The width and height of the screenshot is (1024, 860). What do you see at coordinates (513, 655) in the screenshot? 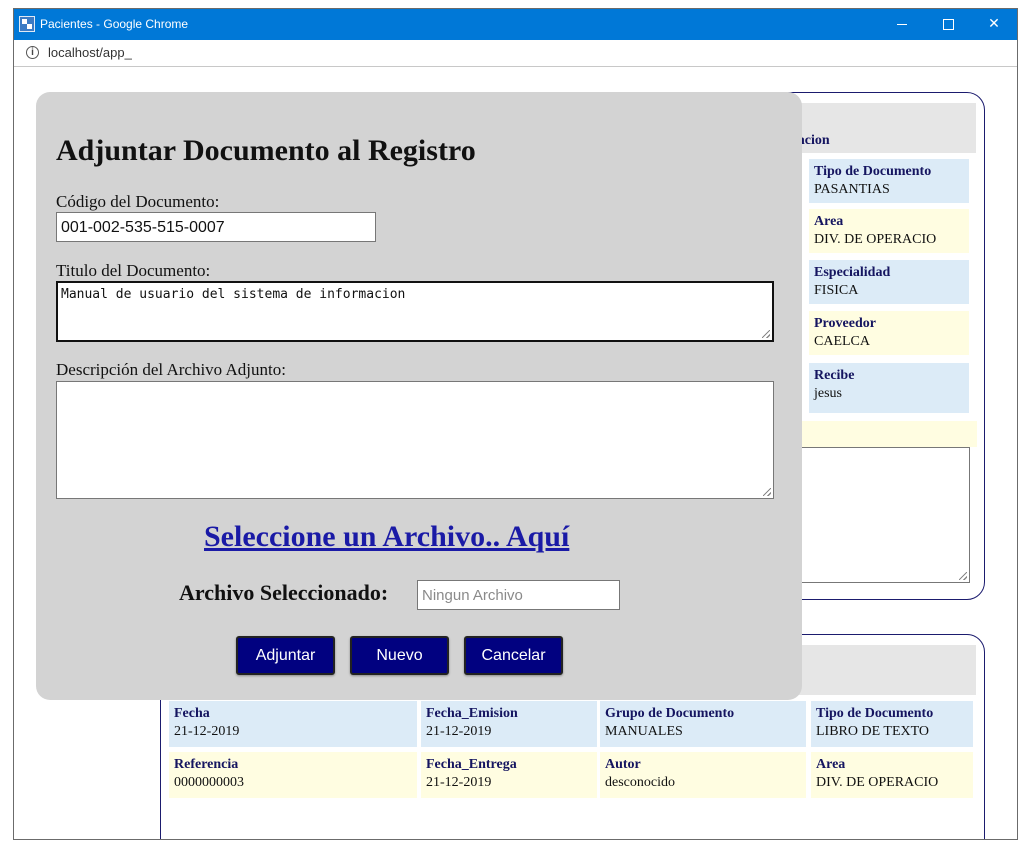
I see `cancel-button: Cancelar` at bounding box center [513, 655].